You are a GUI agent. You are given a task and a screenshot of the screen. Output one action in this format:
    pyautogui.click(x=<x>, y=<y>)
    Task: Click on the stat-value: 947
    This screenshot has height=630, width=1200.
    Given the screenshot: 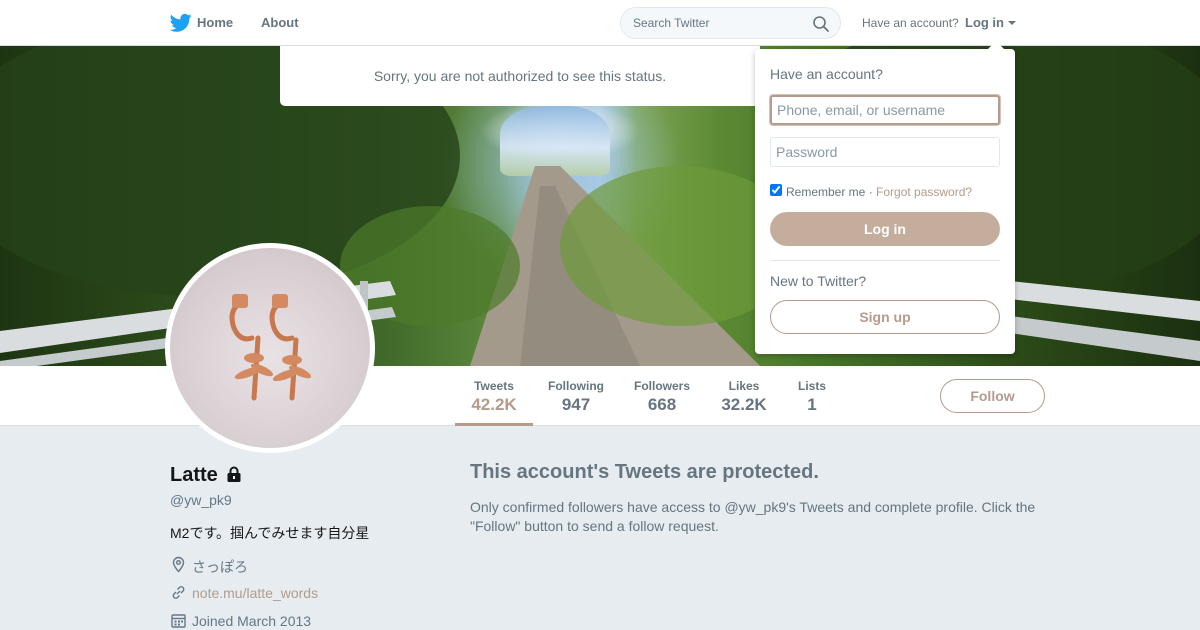 What is the action you would take?
    pyautogui.click(x=576, y=404)
    